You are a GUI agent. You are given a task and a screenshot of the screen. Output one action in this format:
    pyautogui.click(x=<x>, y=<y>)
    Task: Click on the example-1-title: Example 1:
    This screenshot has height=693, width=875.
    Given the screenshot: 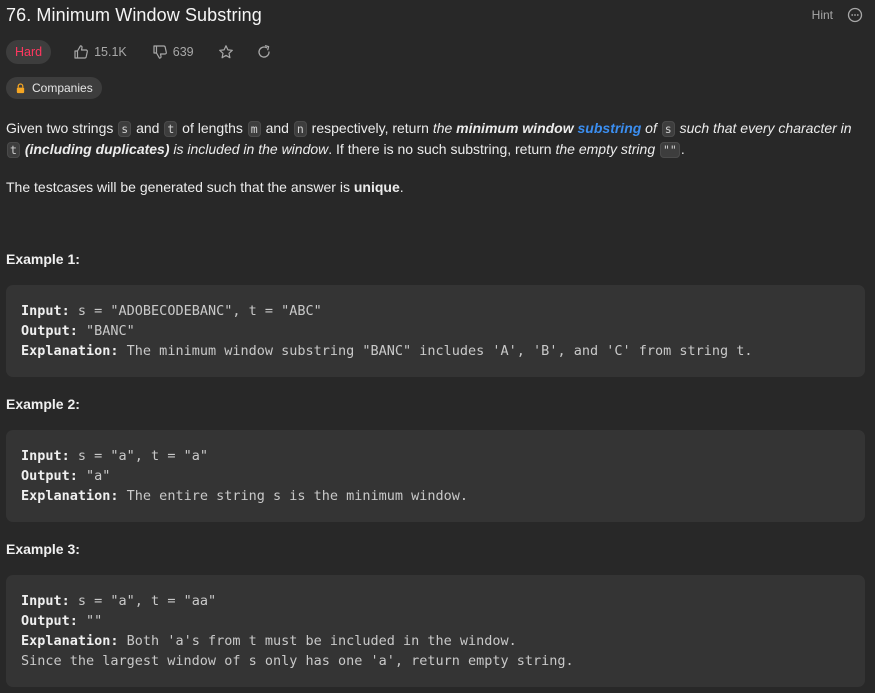 What is the action you would take?
    pyautogui.click(x=43, y=259)
    